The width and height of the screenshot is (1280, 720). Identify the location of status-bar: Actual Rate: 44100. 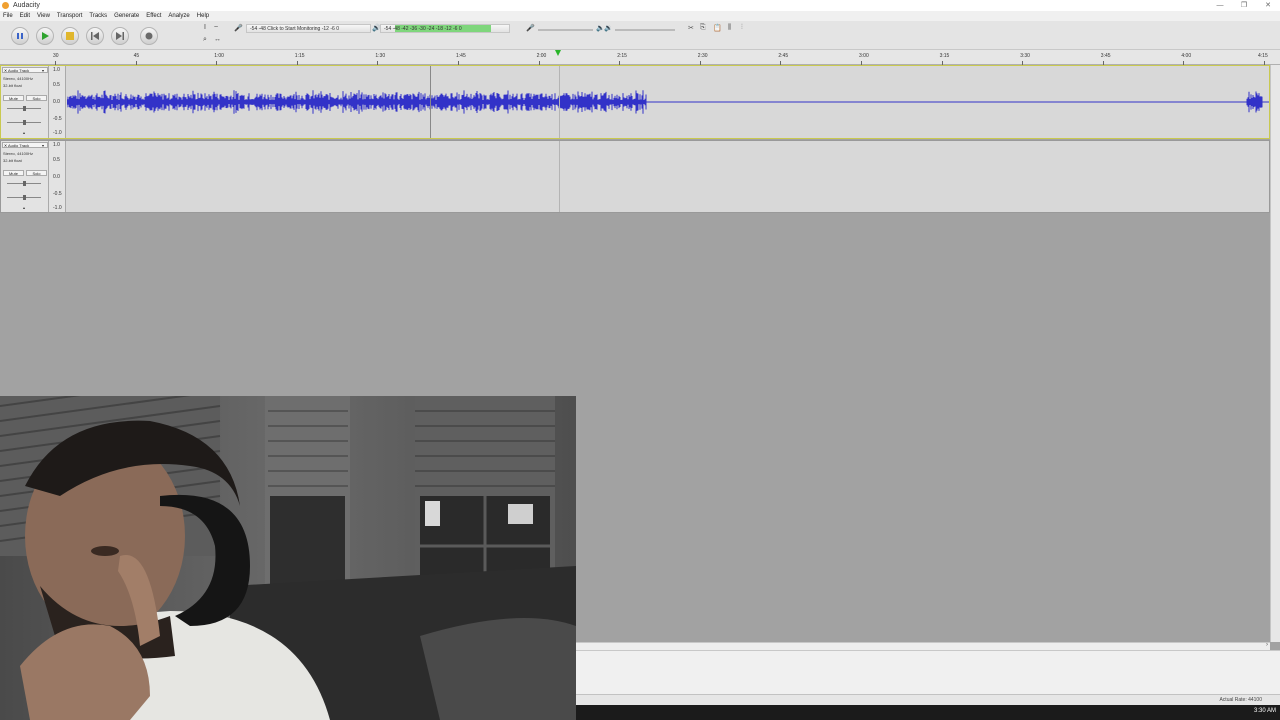
(928, 699).